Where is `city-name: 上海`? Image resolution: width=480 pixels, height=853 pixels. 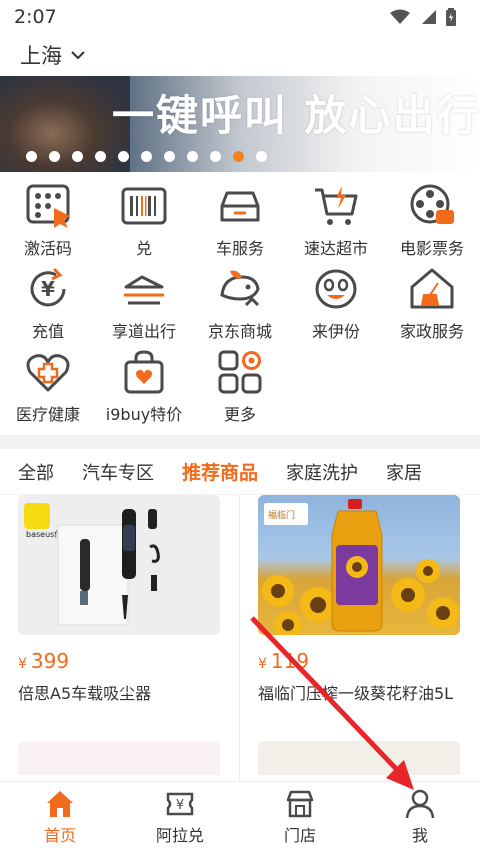 city-name: 上海 is located at coordinates (41, 56).